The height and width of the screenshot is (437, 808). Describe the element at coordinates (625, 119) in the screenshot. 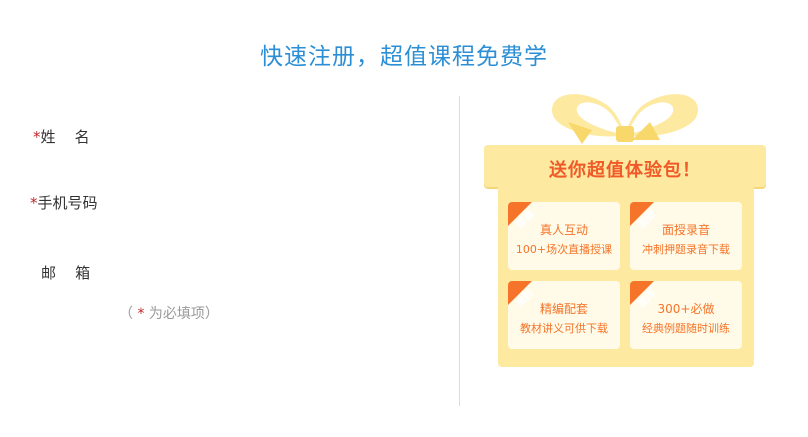

I see `bow-icon` at that location.